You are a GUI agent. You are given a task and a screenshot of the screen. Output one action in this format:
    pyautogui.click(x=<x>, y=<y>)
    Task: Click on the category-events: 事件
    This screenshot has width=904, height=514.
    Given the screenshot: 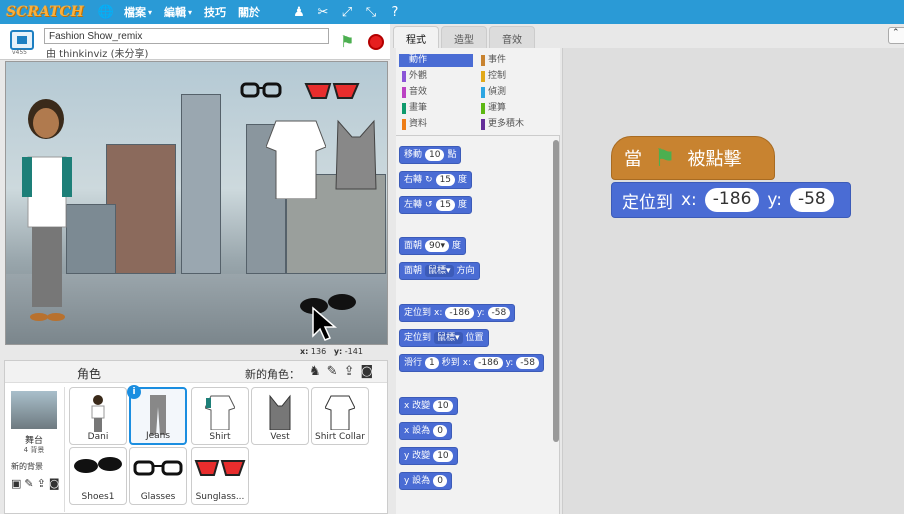 What is the action you would take?
    pyautogui.click(x=515, y=60)
    